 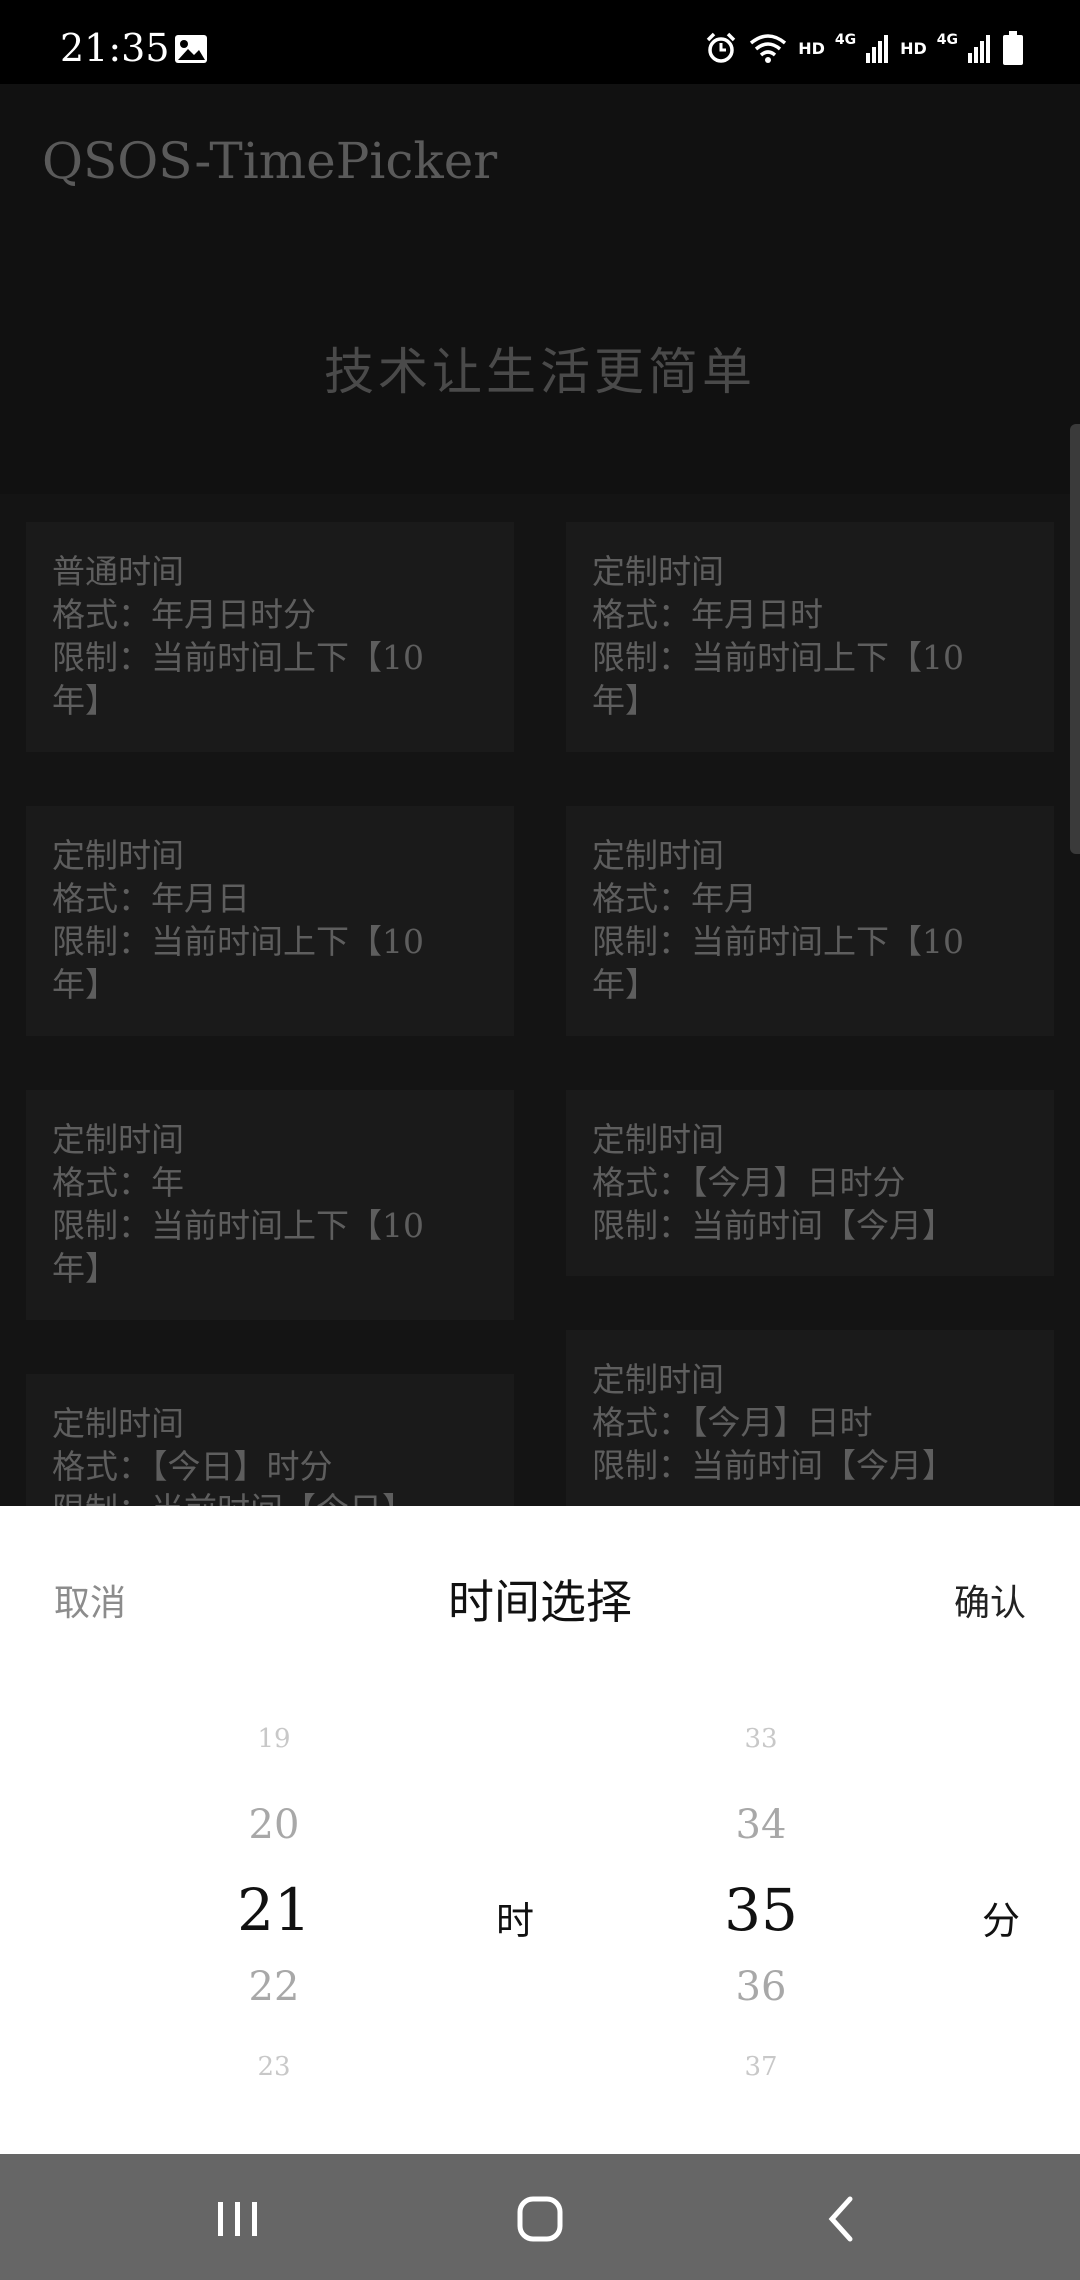 I want to click on hour-option: 20, so click(x=274, y=1825).